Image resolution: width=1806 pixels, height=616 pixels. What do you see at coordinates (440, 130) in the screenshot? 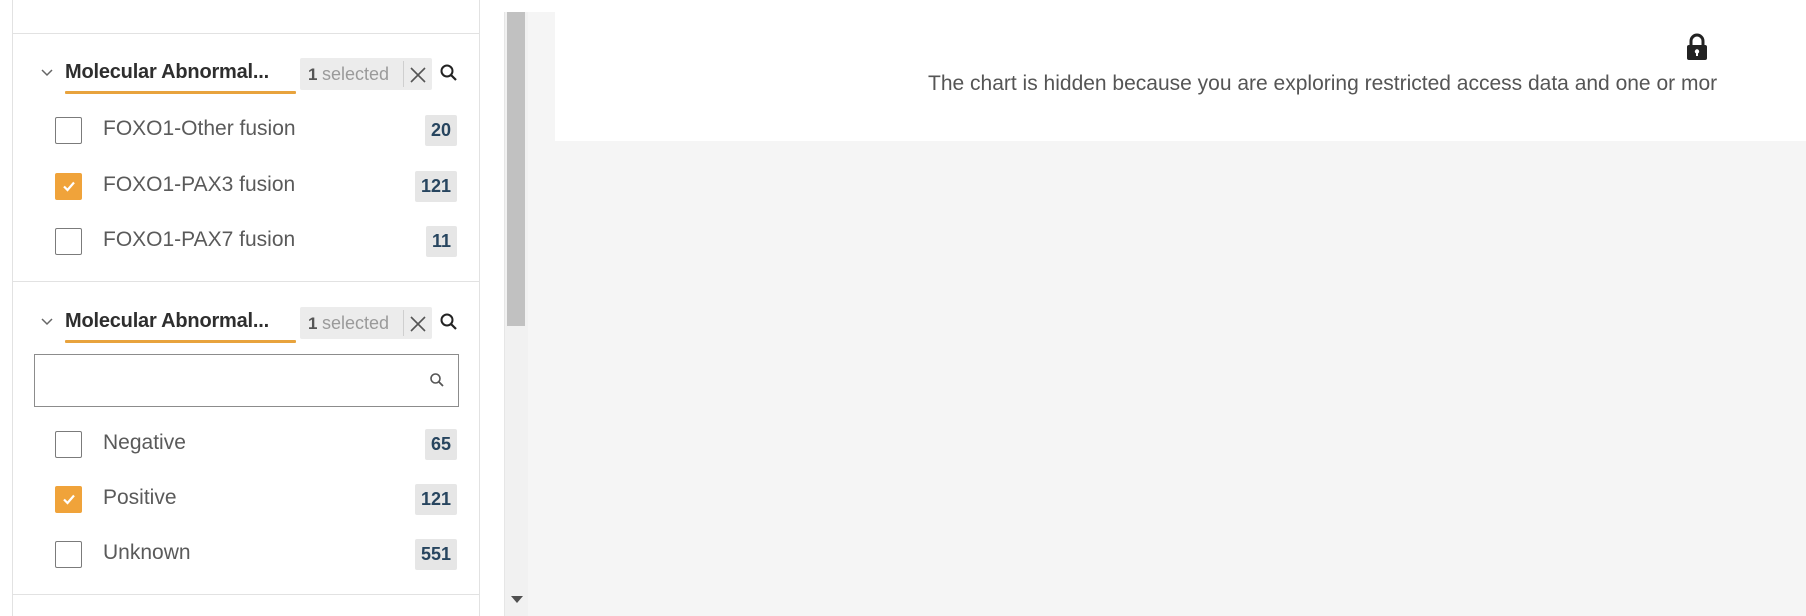
I see `count-badge: 20` at bounding box center [440, 130].